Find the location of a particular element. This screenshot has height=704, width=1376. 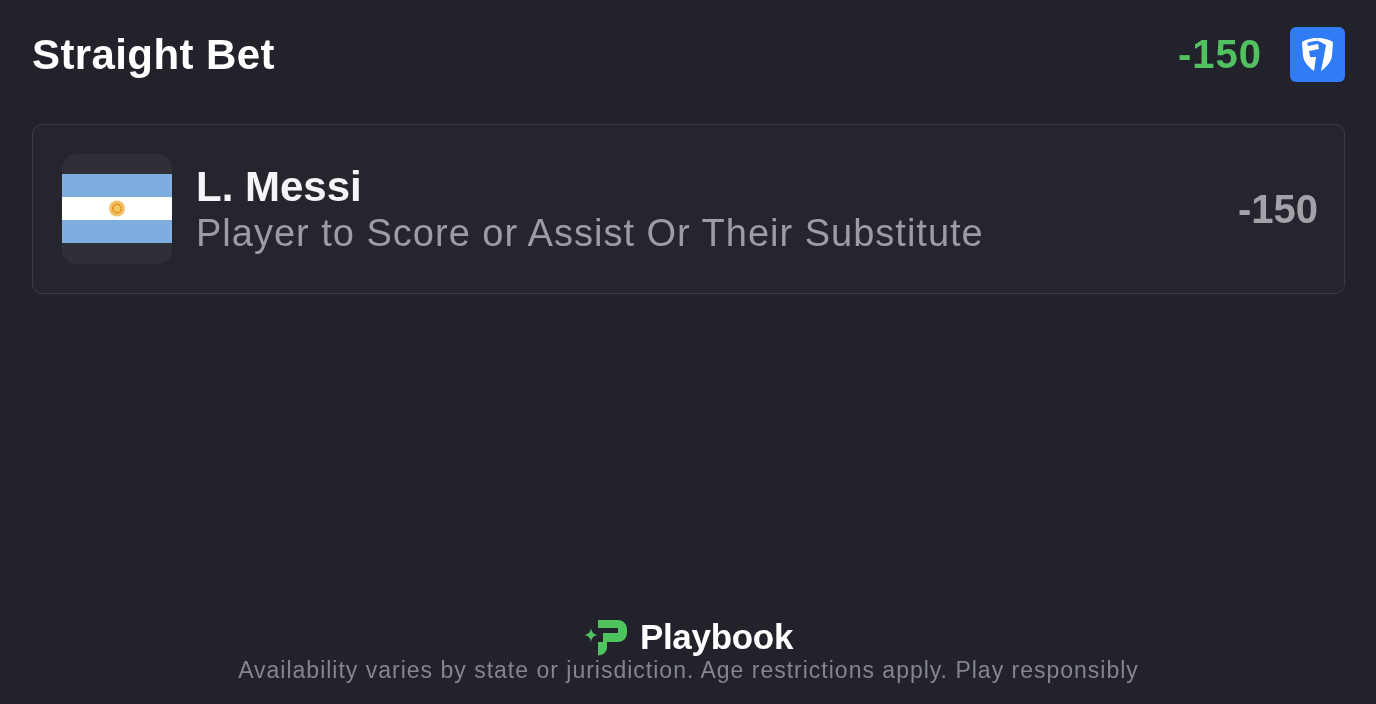

shield-icon is located at coordinates (1317, 54).